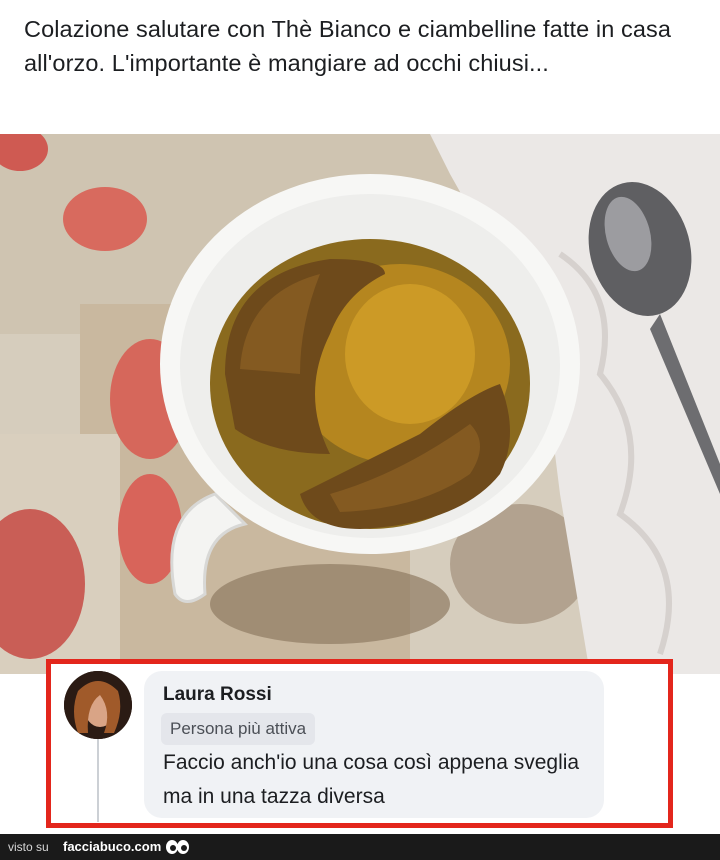 The height and width of the screenshot is (860, 720). What do you see at coordinates (238, 729) in the screenshot?
I see `top-fan-badge: Persona più attiva` at bounding box center [238, 729].